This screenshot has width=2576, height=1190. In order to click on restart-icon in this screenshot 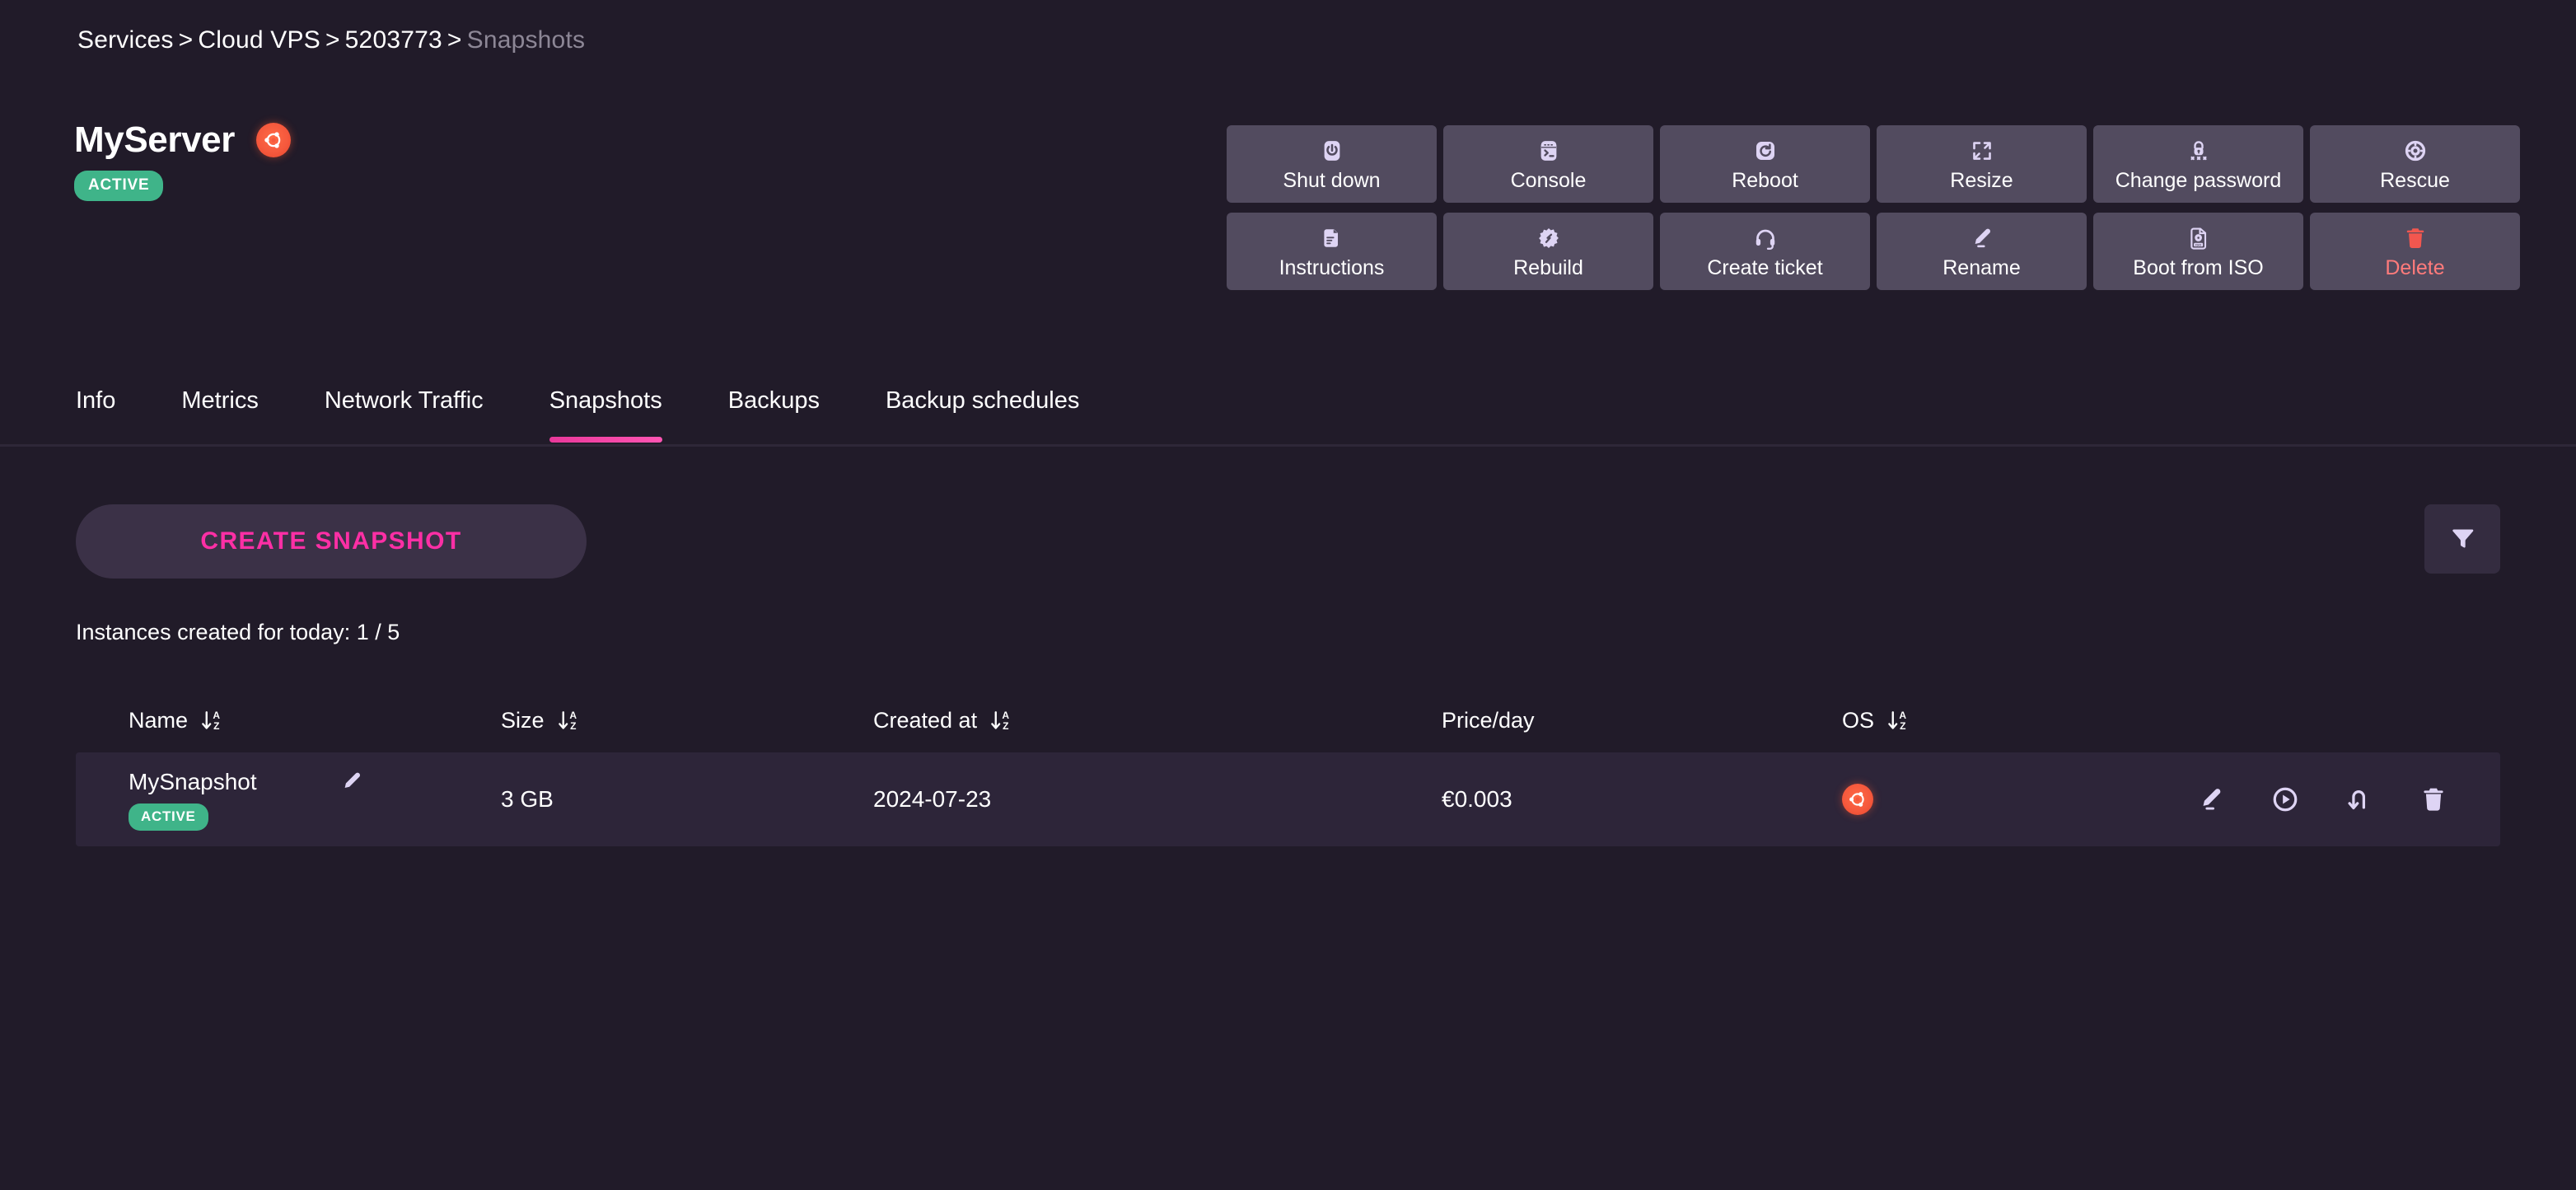, I will do `click(1765, 151)`.